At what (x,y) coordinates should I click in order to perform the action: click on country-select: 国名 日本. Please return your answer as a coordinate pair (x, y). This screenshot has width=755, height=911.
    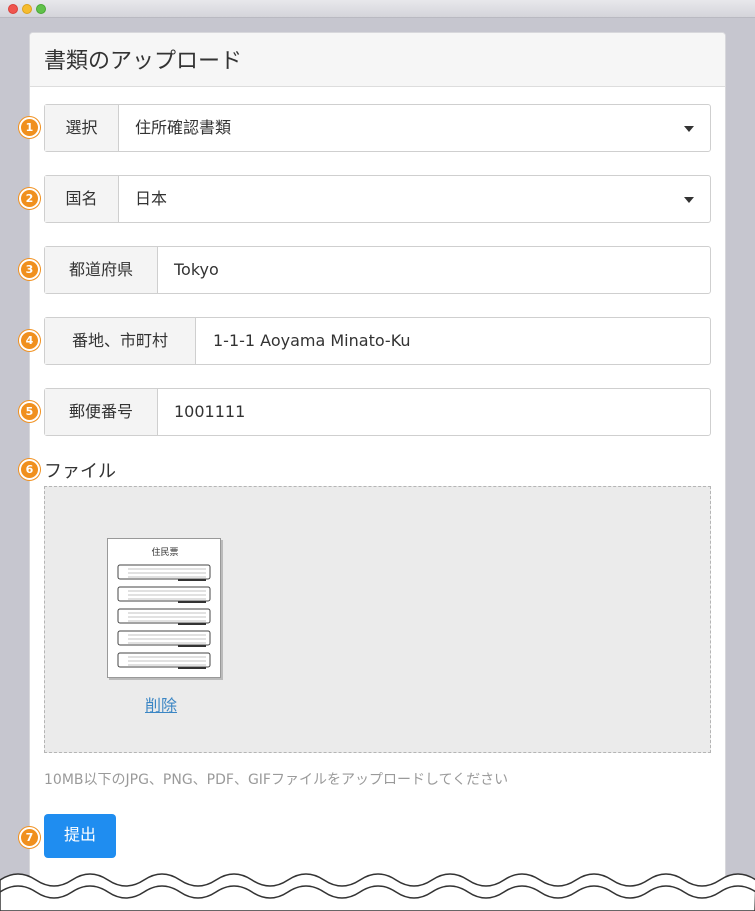
    Looking at the image, I should click on (377, 199).